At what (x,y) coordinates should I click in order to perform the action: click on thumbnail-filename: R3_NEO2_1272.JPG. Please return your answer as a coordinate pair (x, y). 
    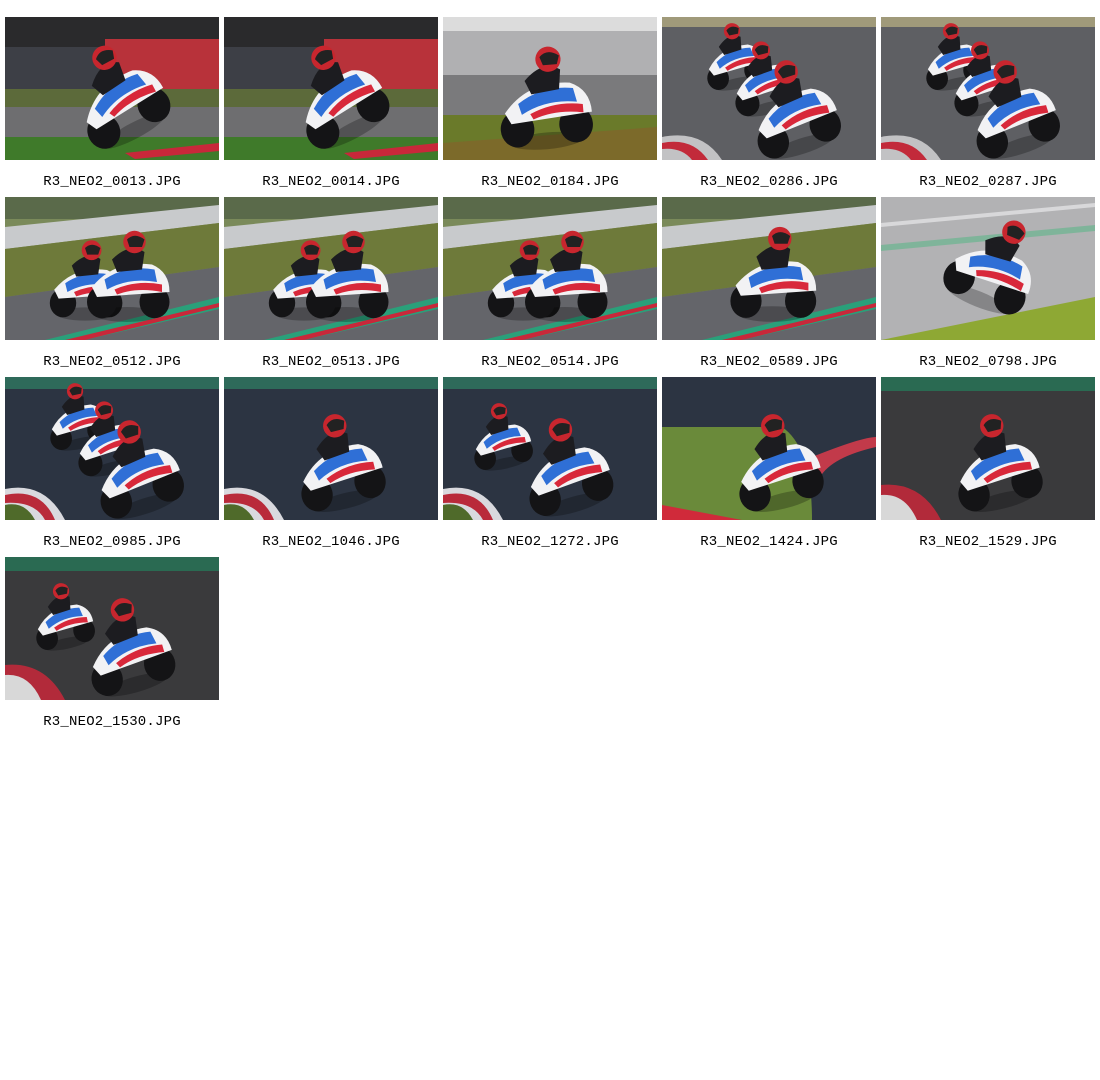
    Looking at the image, I should click on (550, 542).